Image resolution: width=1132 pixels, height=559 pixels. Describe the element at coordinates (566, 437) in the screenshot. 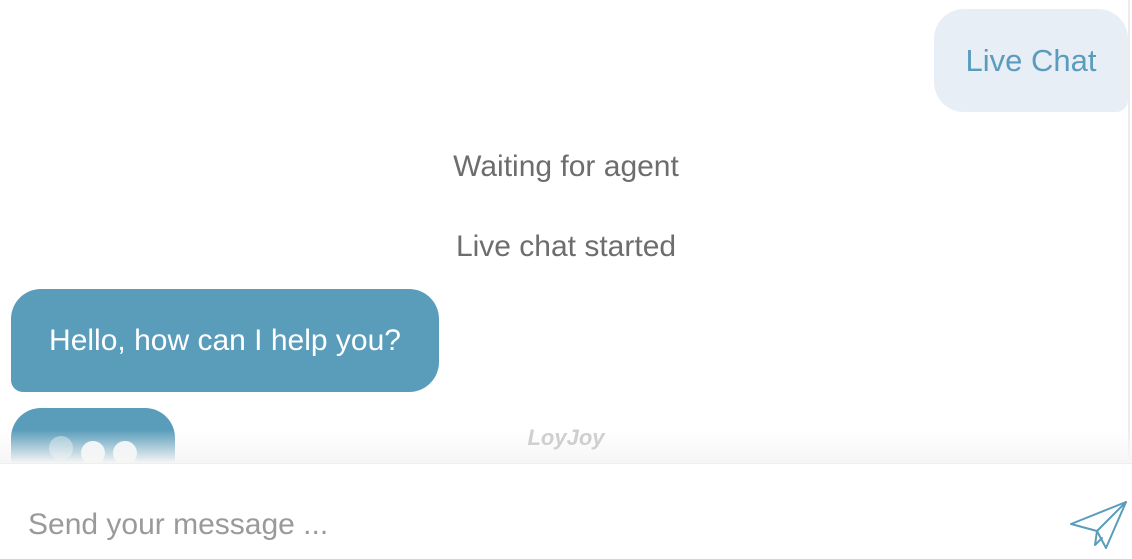

I see `brand-watermark: LoyJoy` at that location.